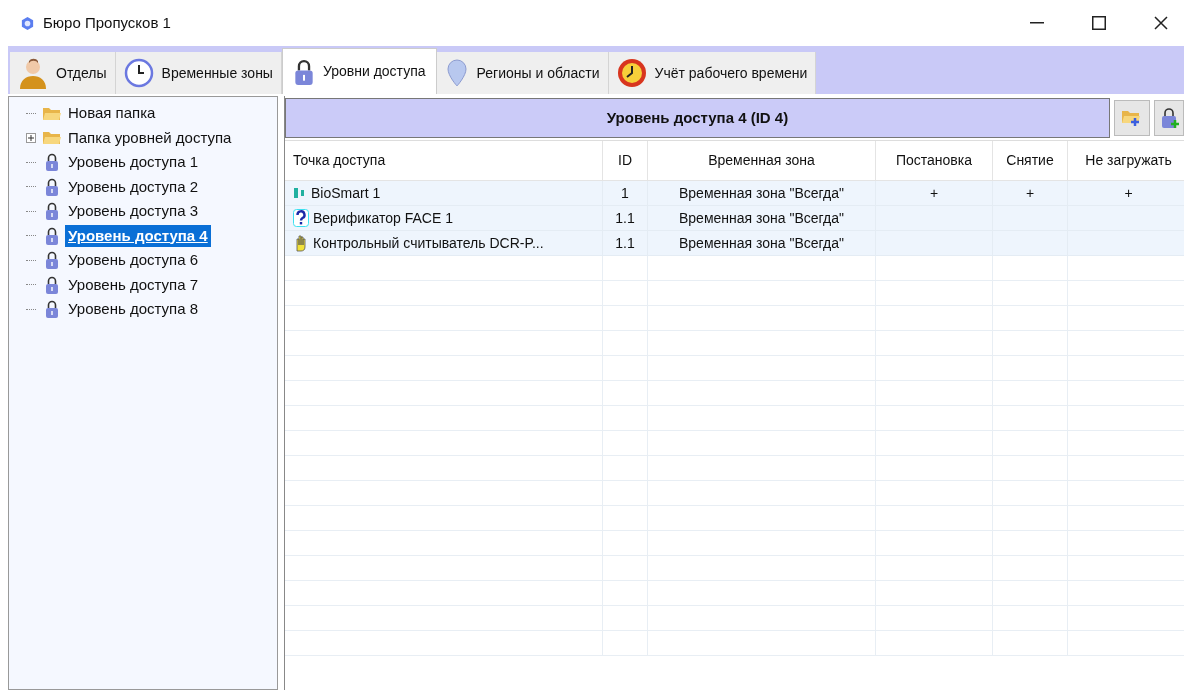 The height and width of the screenshot is (690, 1192). Describe the element at coordinates (133, 309) in the screenshot. I see `tree-item: Уровень доступа 8` at that location.